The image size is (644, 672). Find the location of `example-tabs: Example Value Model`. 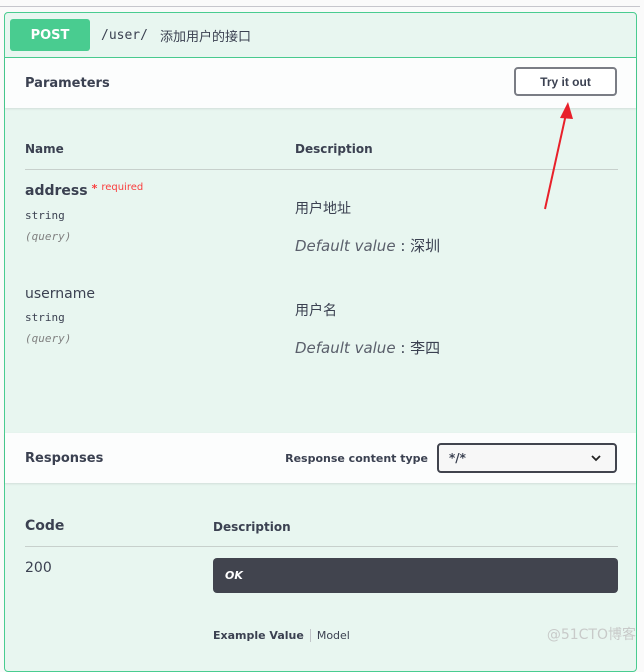

example-tabs: Example Value Model is located at coordinates (281, 635).